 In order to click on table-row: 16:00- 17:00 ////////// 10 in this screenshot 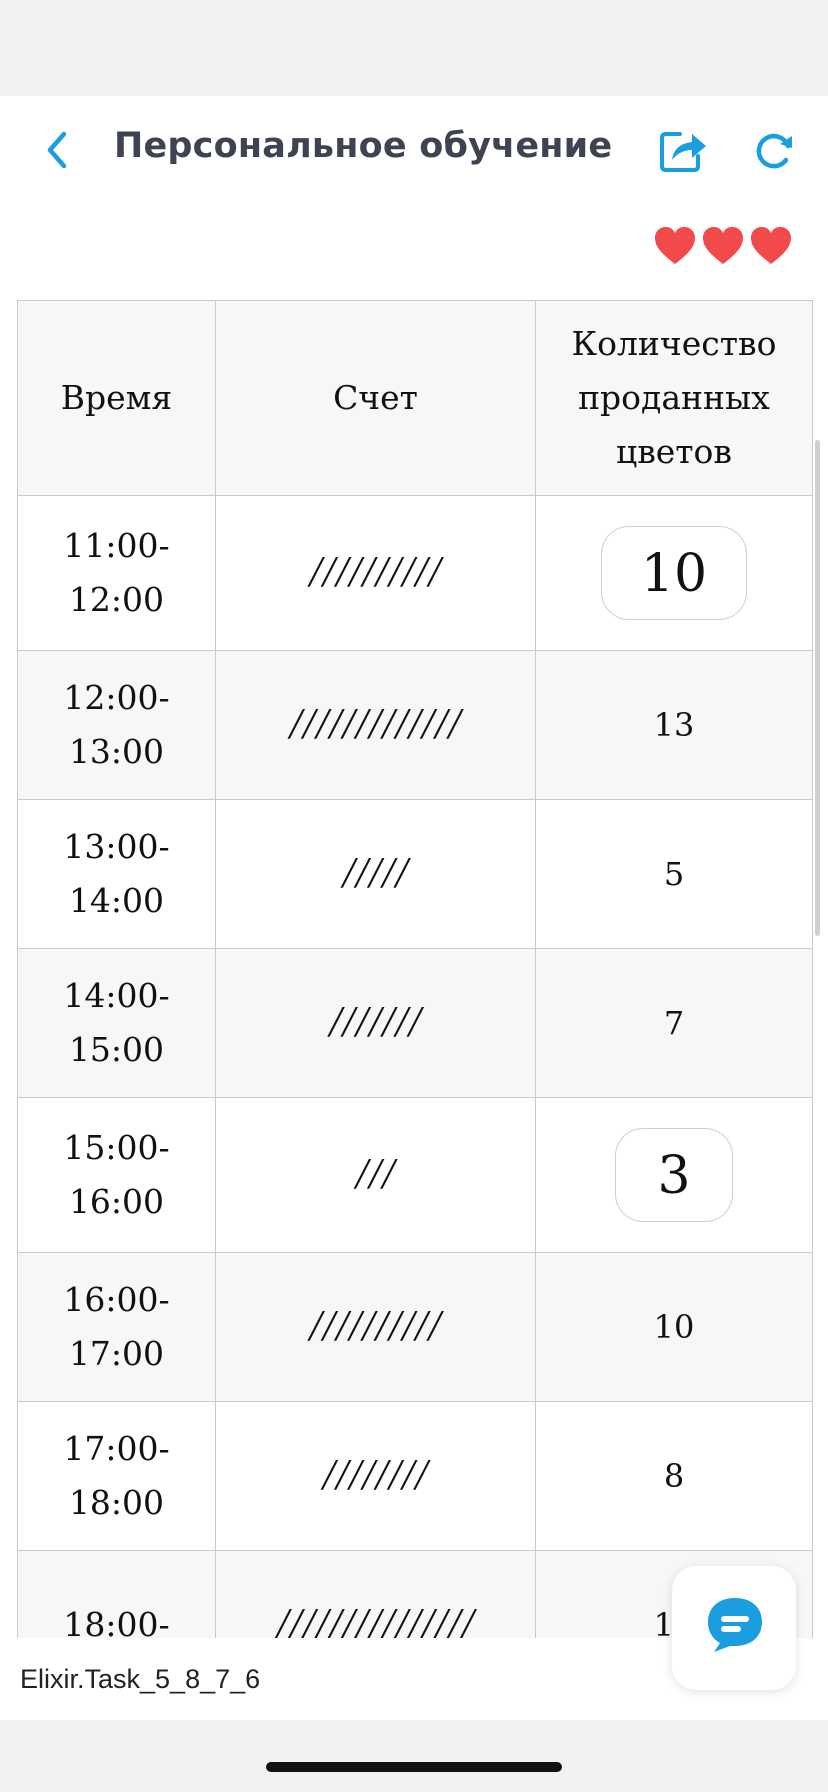, I will do `click(415, 1327)`.